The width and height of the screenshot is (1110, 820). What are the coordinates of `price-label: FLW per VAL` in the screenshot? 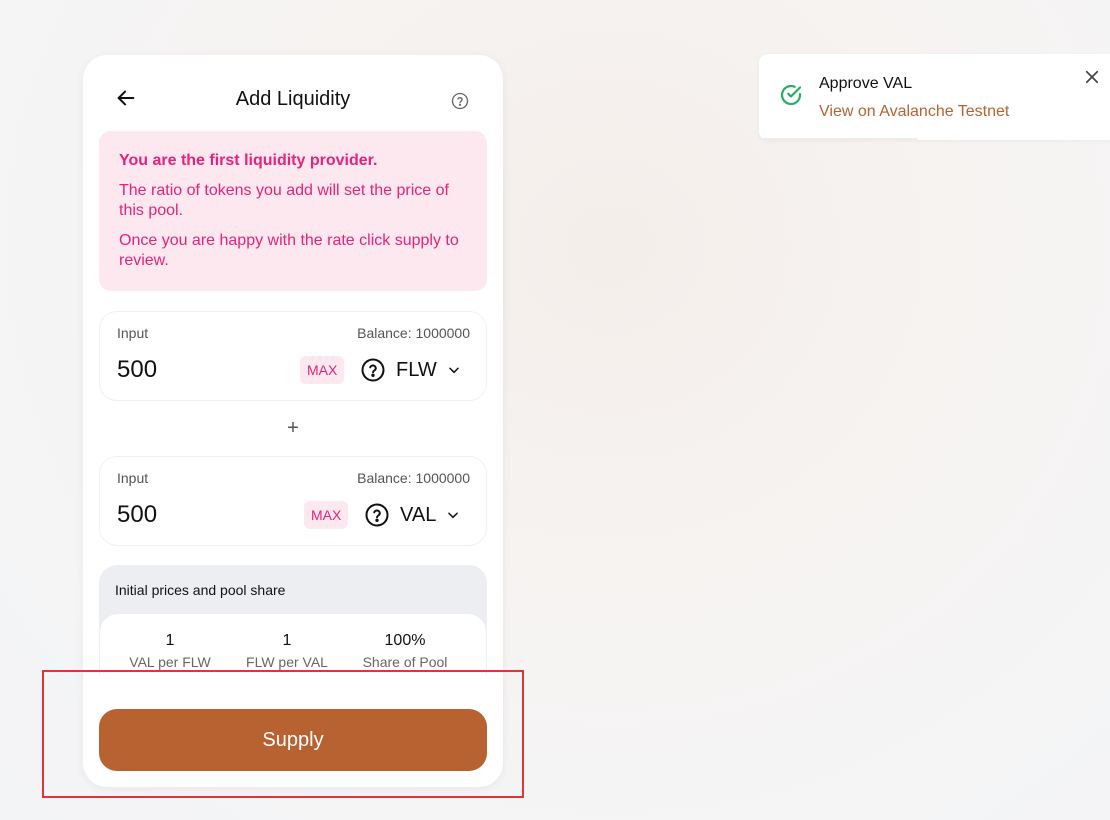 It's located at (287, 662).